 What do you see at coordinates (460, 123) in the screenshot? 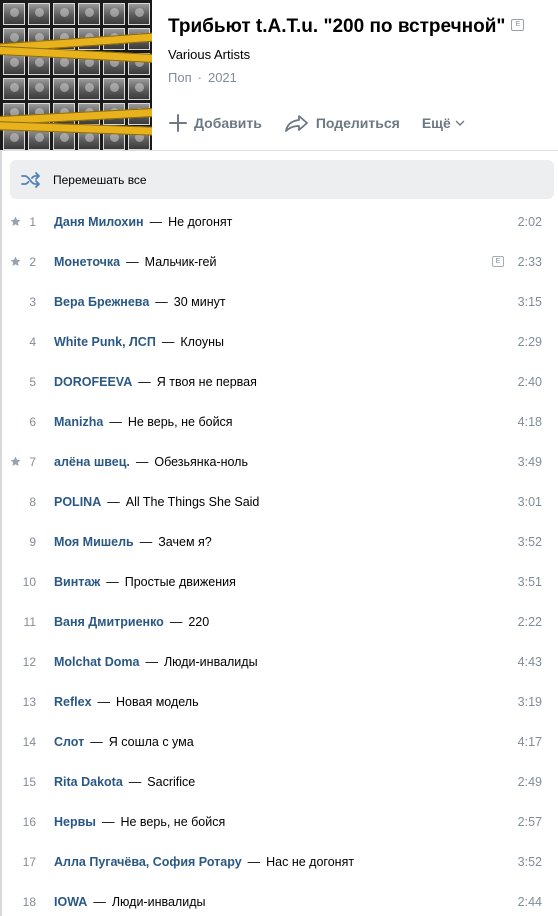
I see `chevron-down-icon` at bounding box center [460, 123].